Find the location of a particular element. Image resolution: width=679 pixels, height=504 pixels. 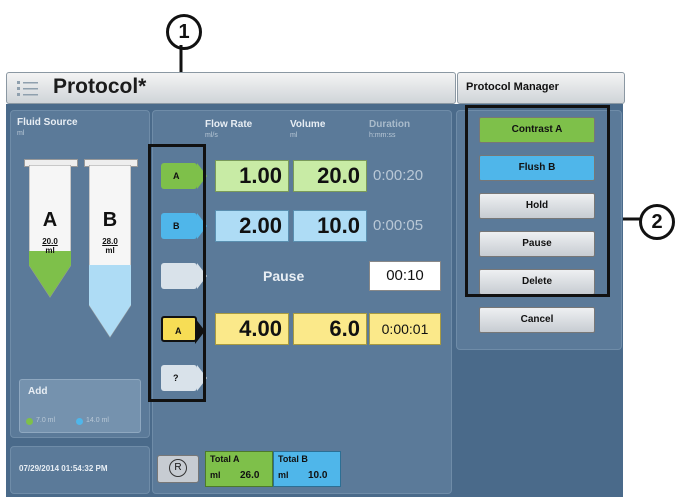

callout-2-outline is located at coordinates (537, 201).